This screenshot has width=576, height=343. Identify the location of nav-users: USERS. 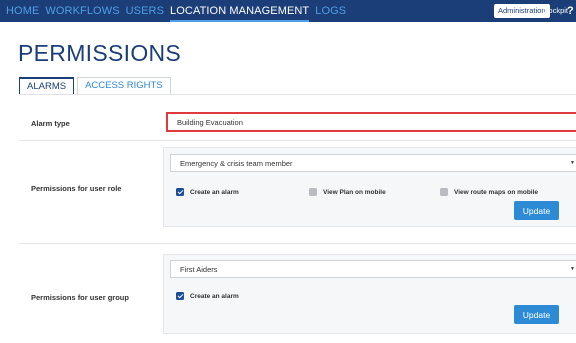
(145, 11).